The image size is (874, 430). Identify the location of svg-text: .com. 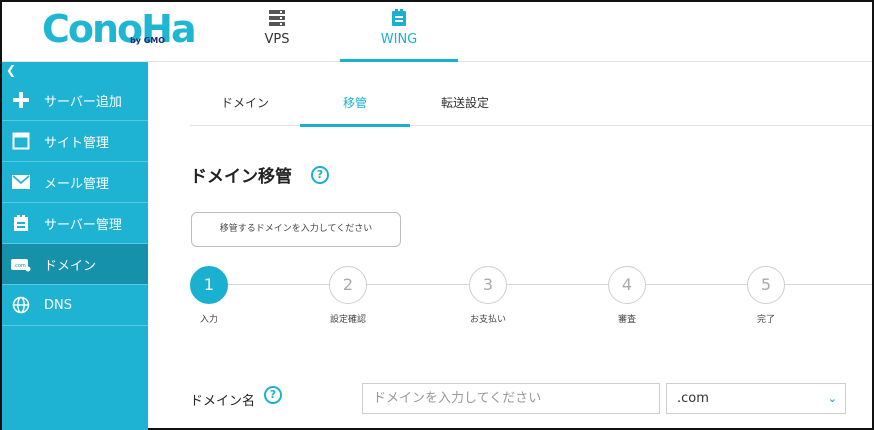
(20, 266).